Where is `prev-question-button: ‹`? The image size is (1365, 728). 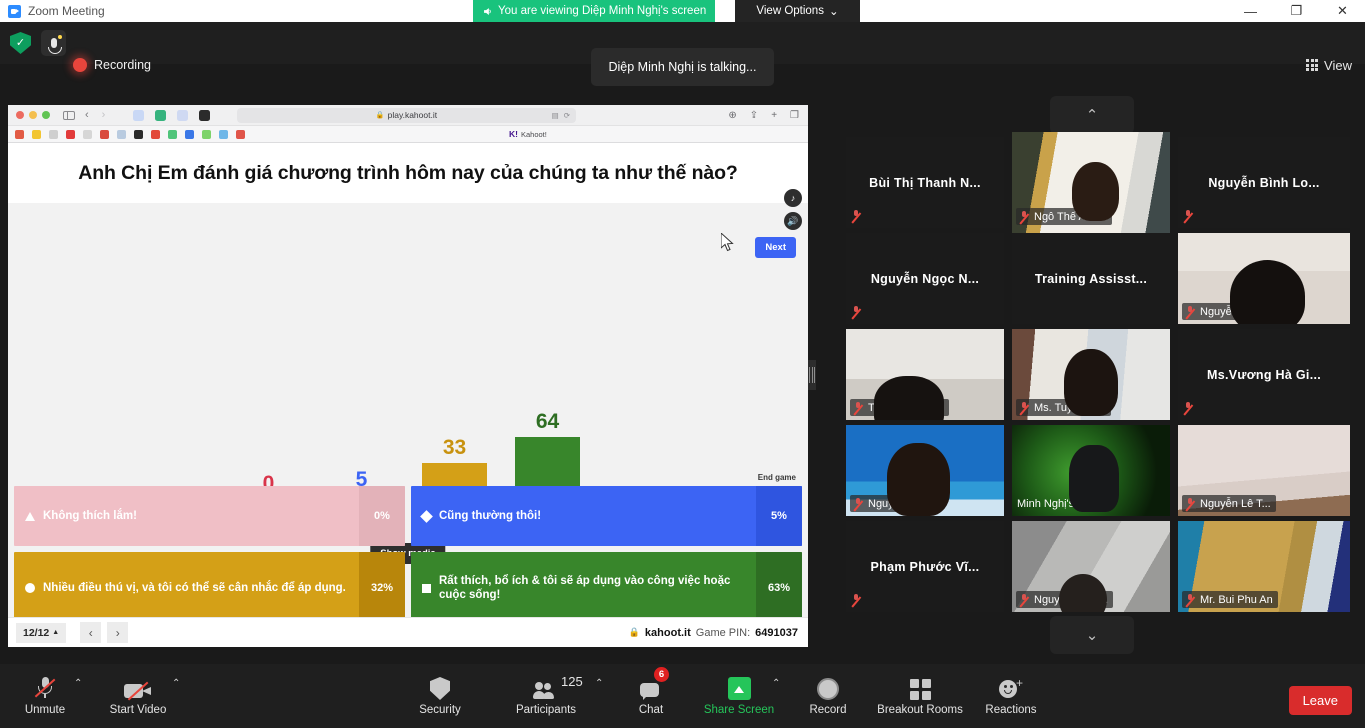
prev-question-button: ‹ is located at coordinates (91, 632).